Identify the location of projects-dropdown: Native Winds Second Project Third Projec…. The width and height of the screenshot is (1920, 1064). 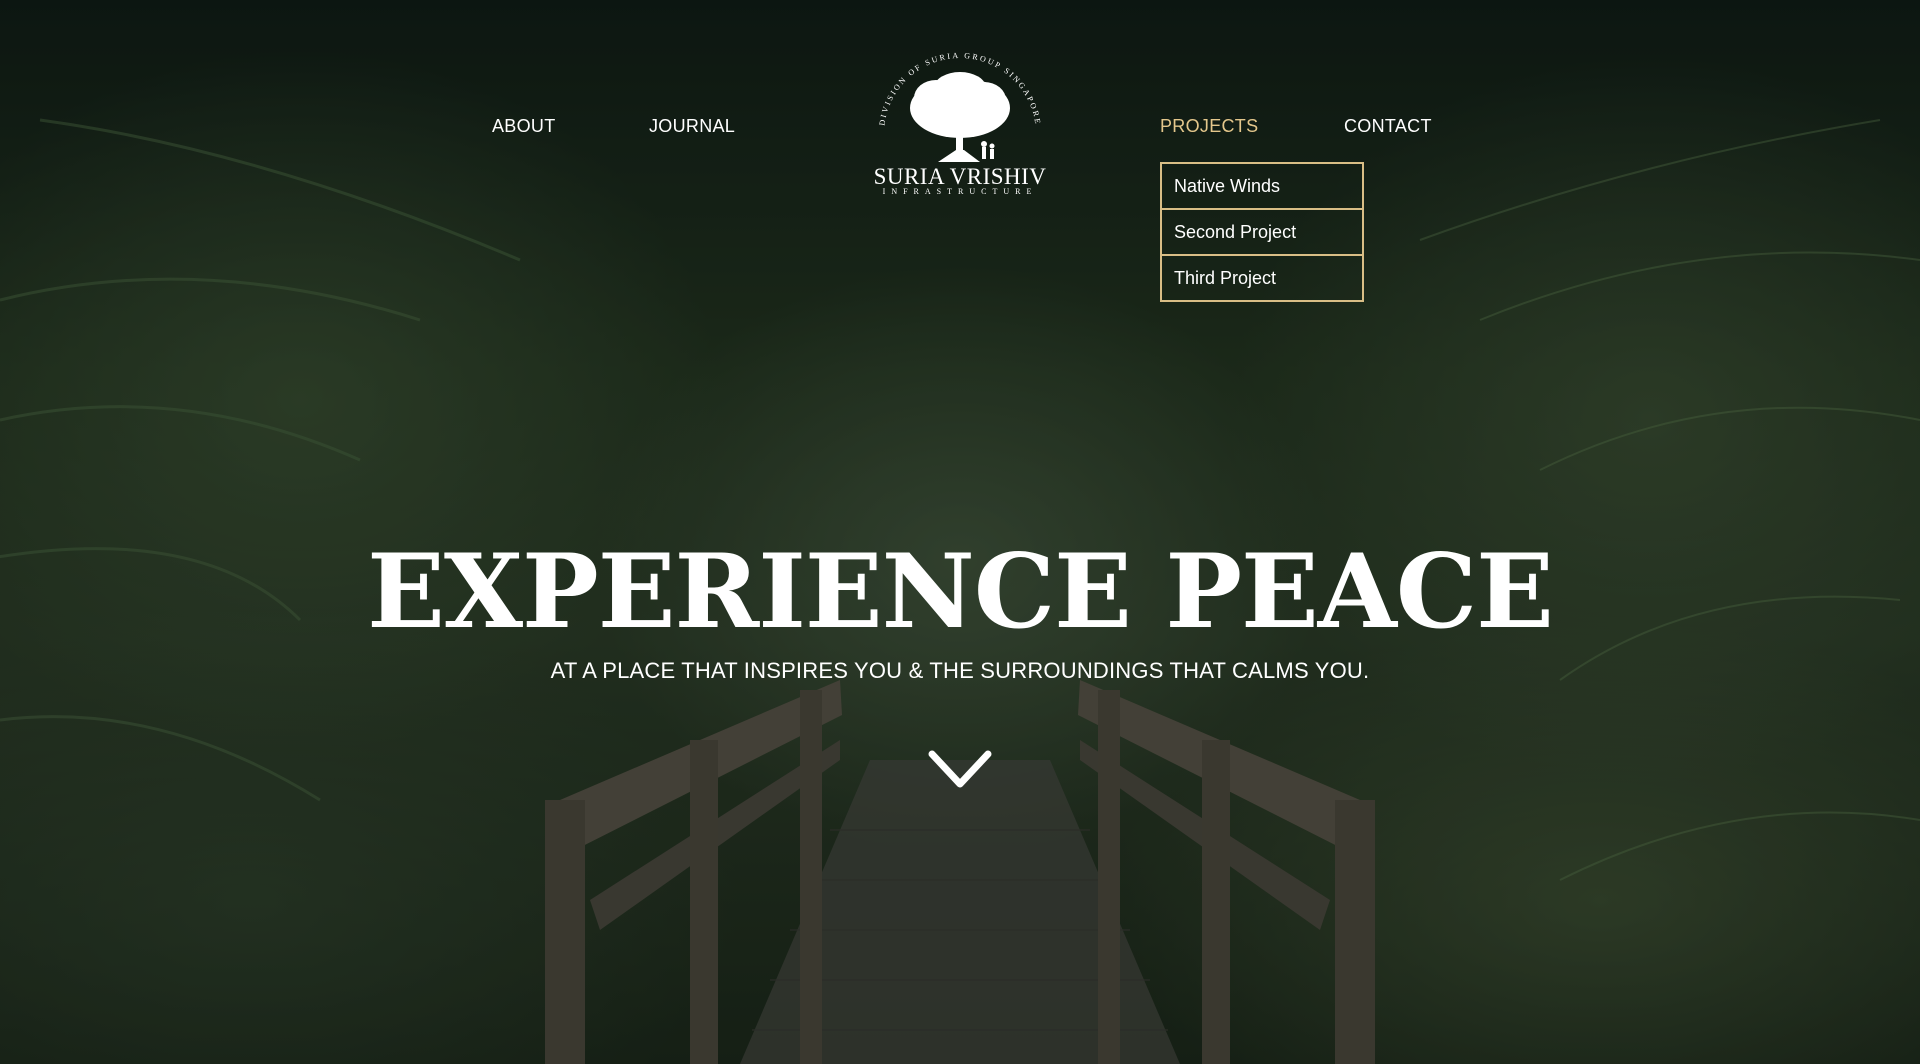
(1262, 232).